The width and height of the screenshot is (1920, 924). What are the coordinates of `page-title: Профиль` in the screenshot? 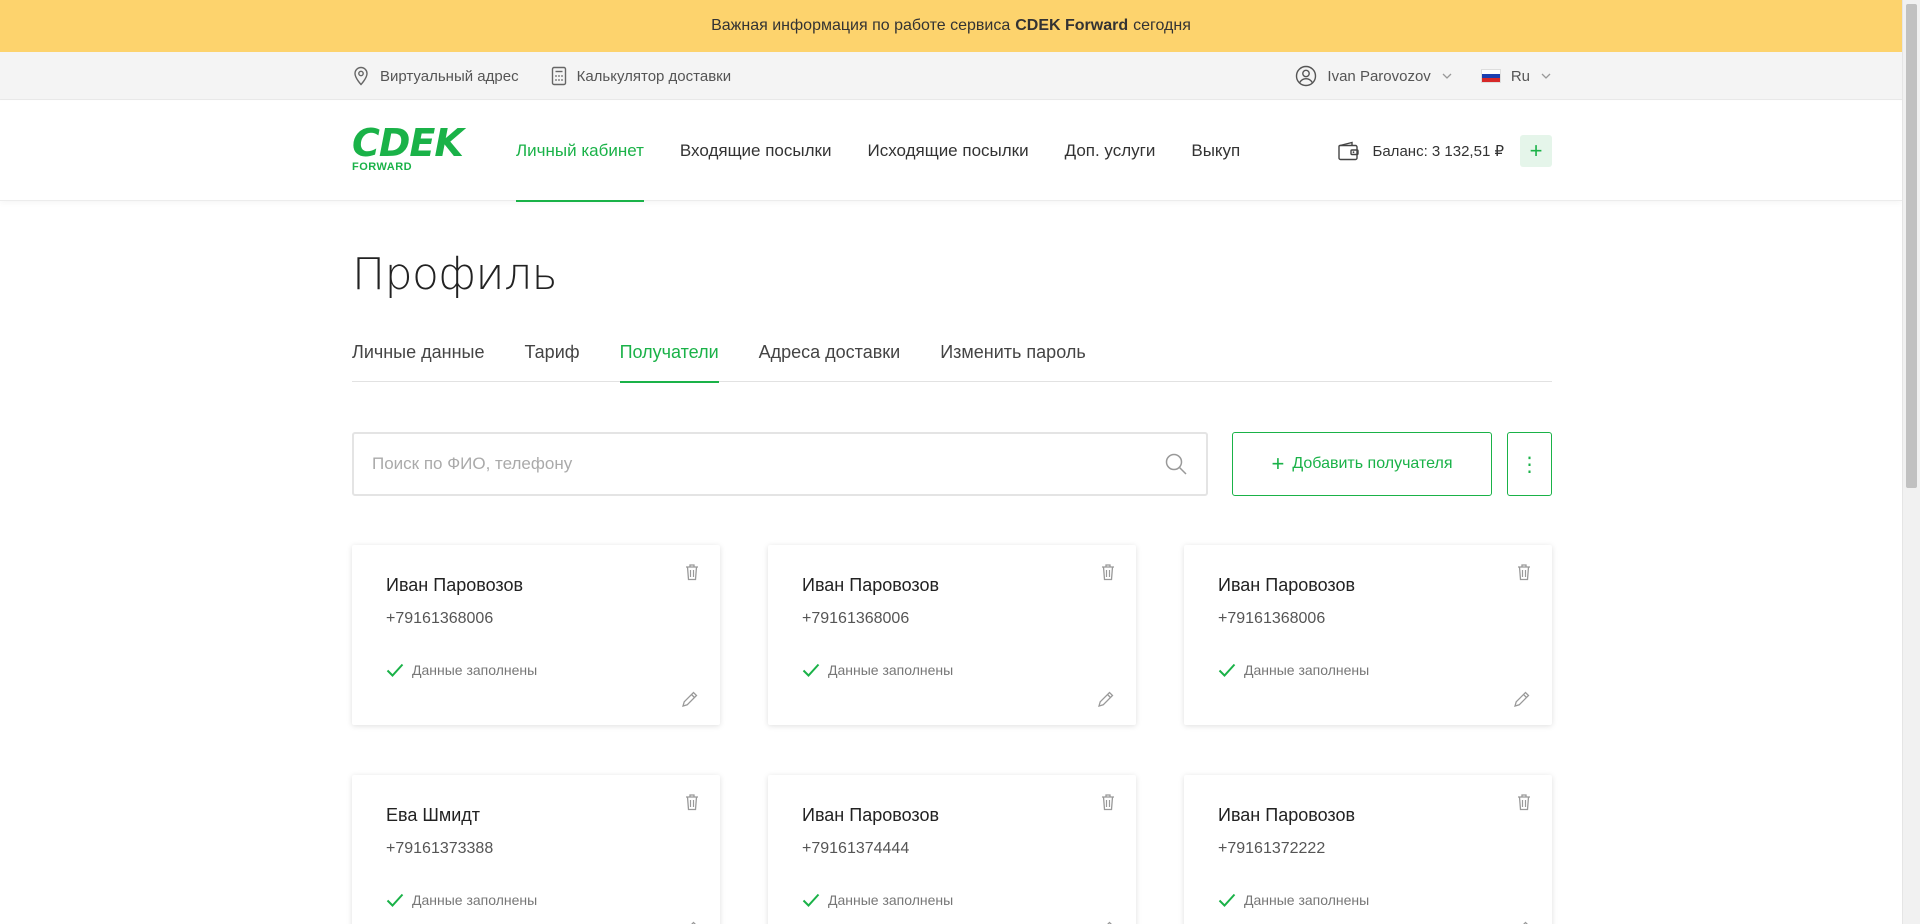 It's located at (455, 274).